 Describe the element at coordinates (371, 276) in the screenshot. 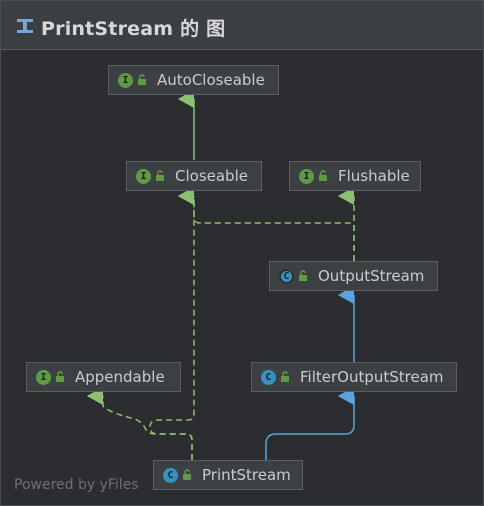

I see `node-label: OutputStream` at that location.